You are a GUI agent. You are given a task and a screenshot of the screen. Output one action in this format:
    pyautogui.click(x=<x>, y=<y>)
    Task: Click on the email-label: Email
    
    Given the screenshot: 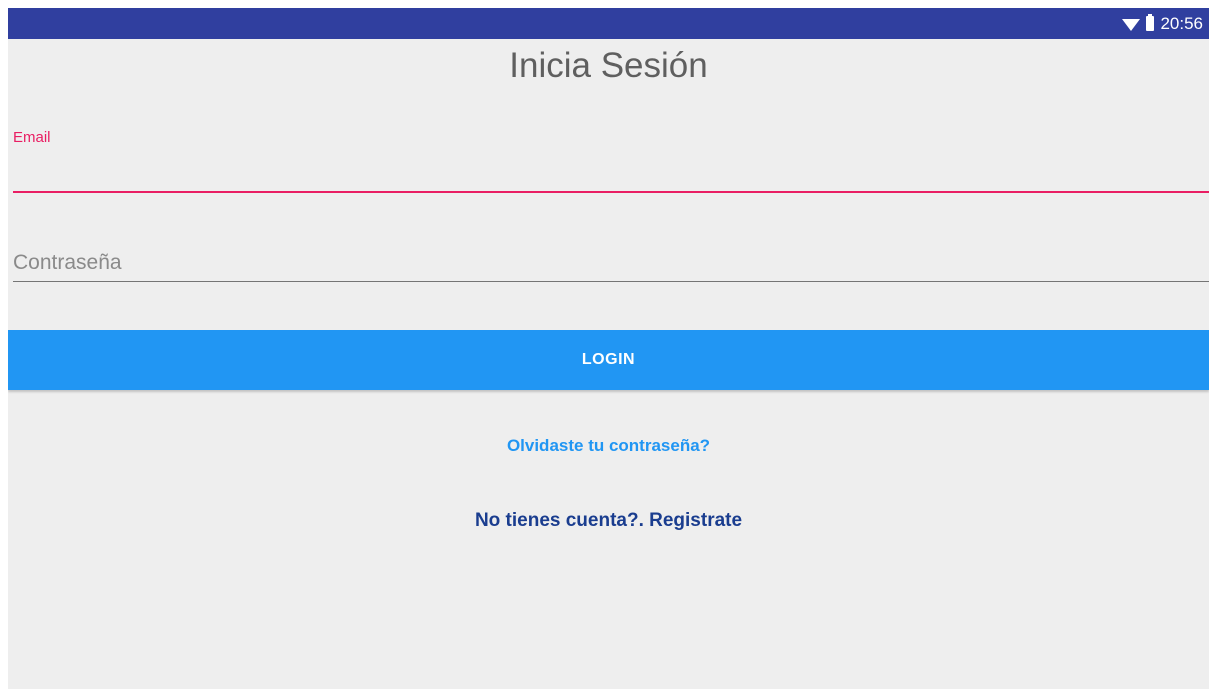 What is the action you would take?
    pyautogui.click(x=32, y=137)
    